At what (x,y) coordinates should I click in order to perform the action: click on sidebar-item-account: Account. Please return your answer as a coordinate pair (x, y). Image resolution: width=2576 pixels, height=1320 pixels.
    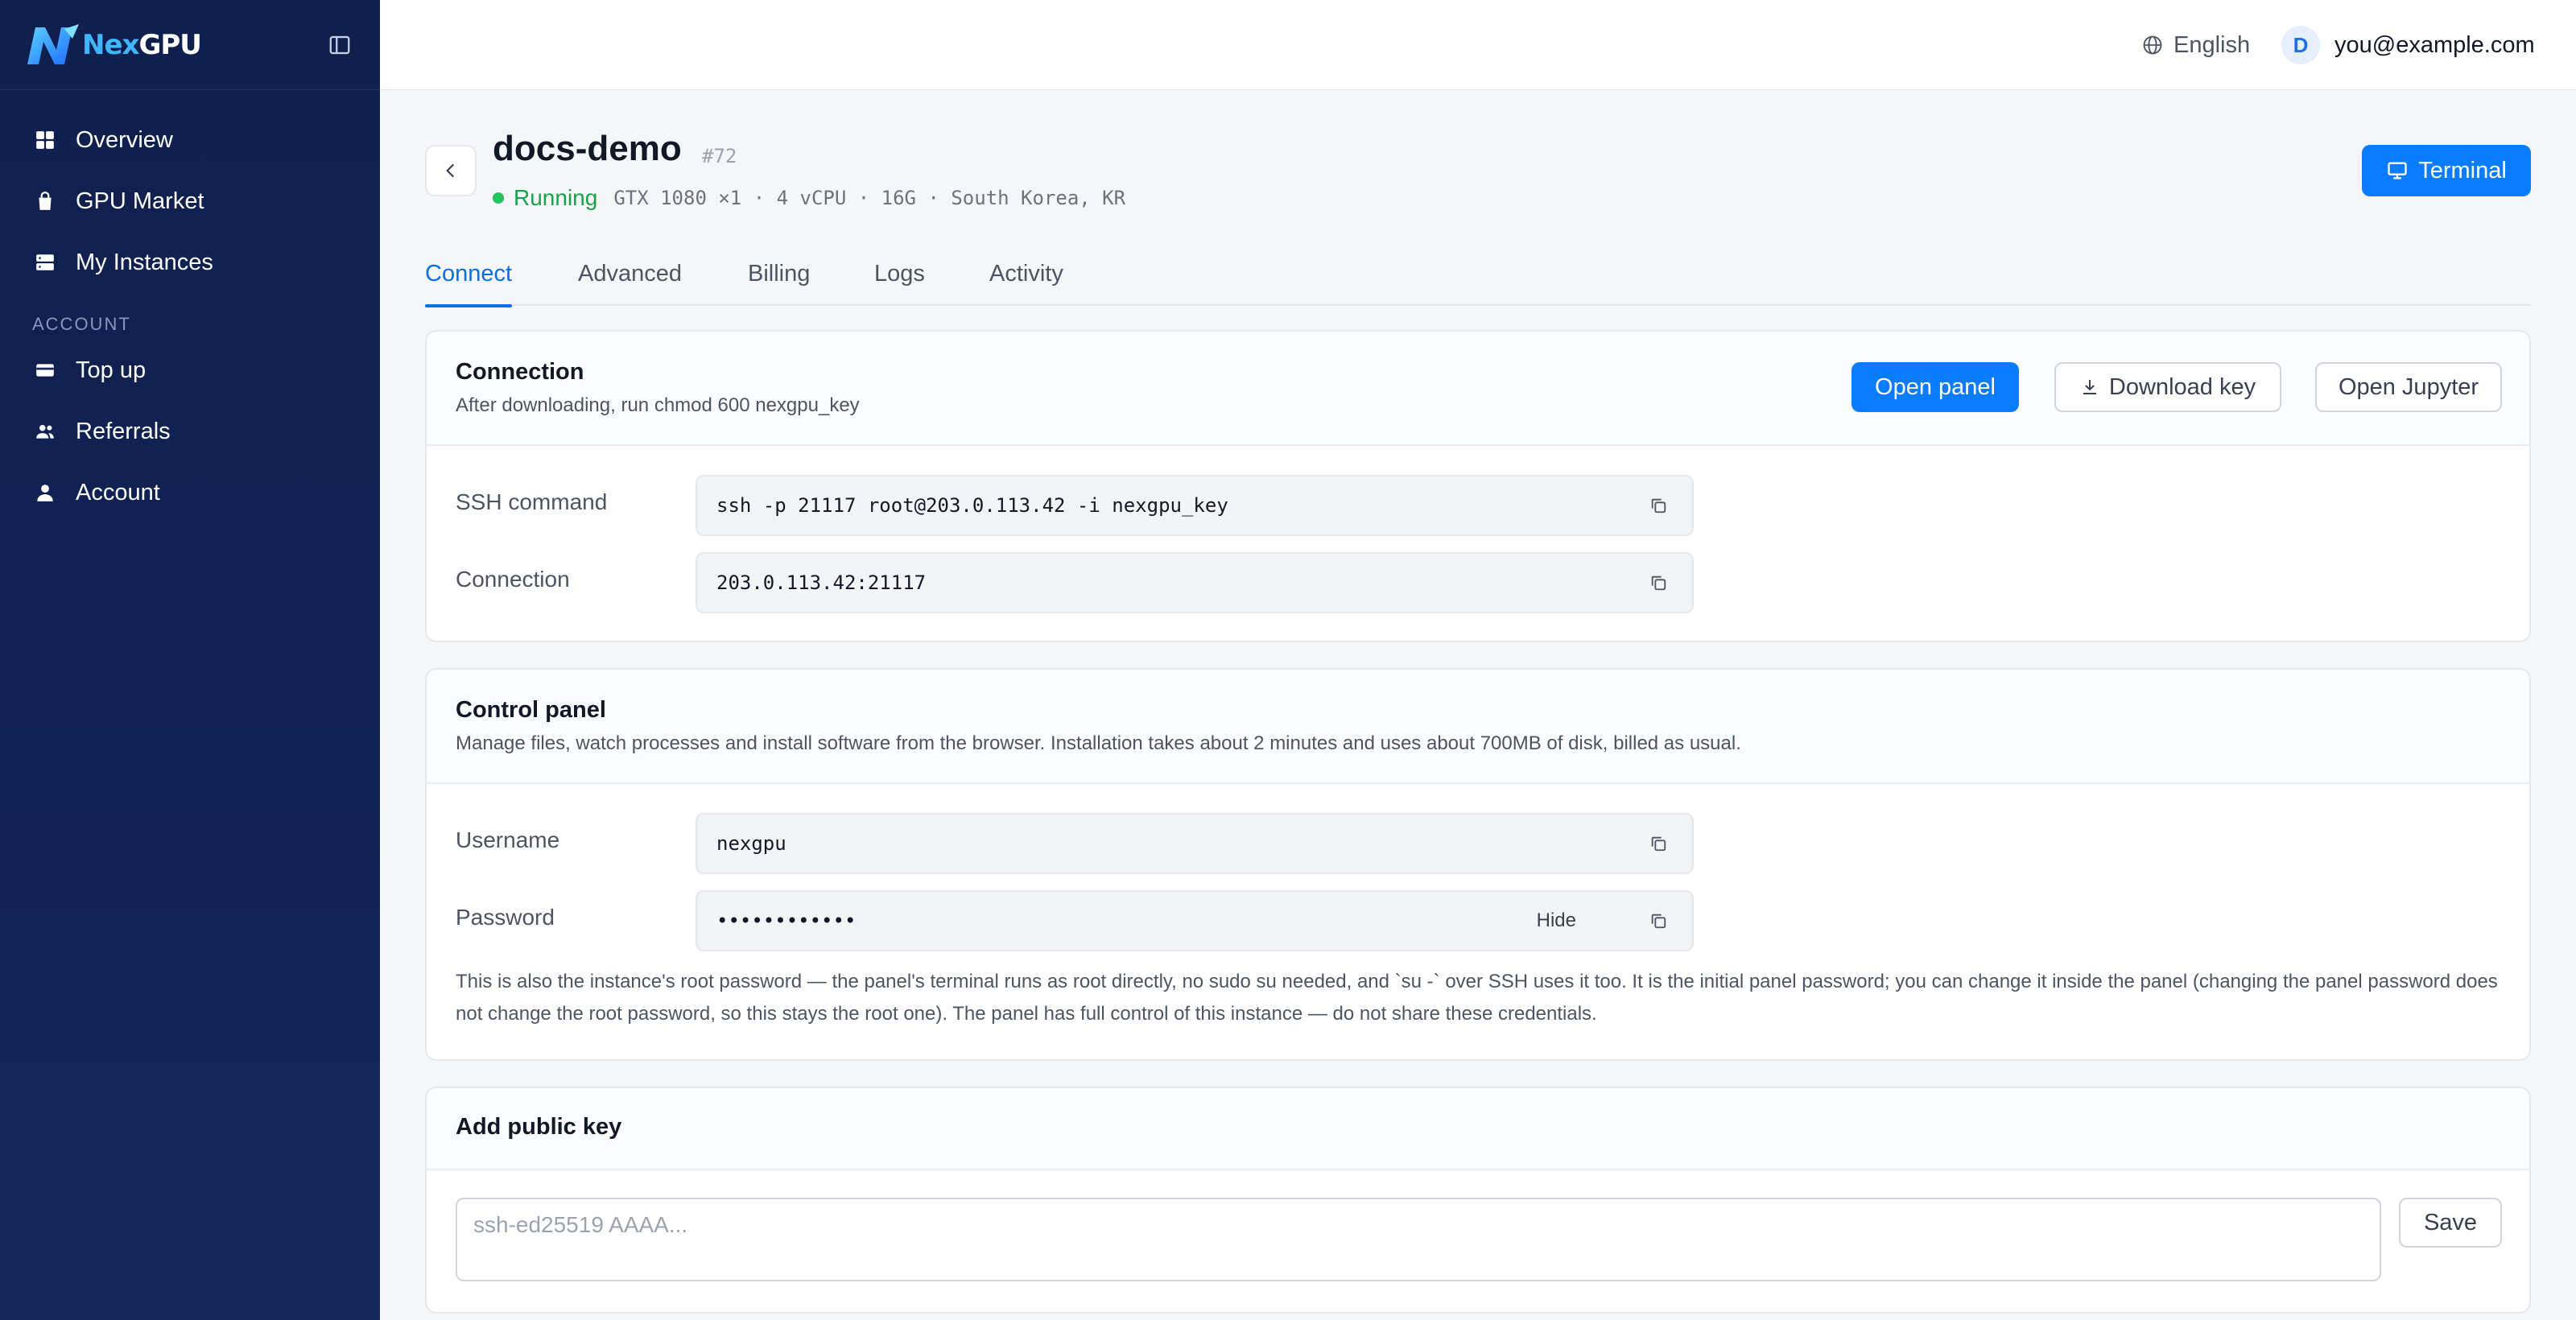
    Looking at the image, I should click on (190, 492).